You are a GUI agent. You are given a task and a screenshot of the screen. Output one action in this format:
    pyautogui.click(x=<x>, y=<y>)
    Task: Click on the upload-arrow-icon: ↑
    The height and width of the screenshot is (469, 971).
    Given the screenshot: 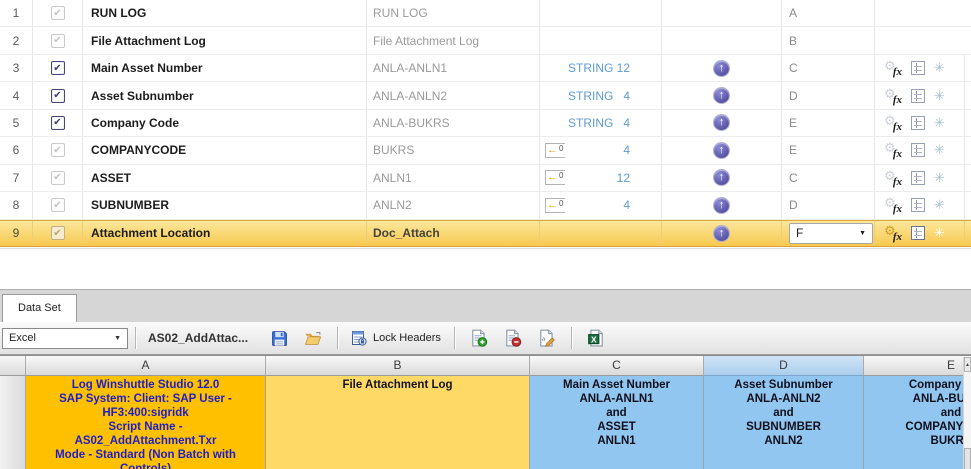 What is the action you would take?
    pyautogui.click(x=721, y=95)
    